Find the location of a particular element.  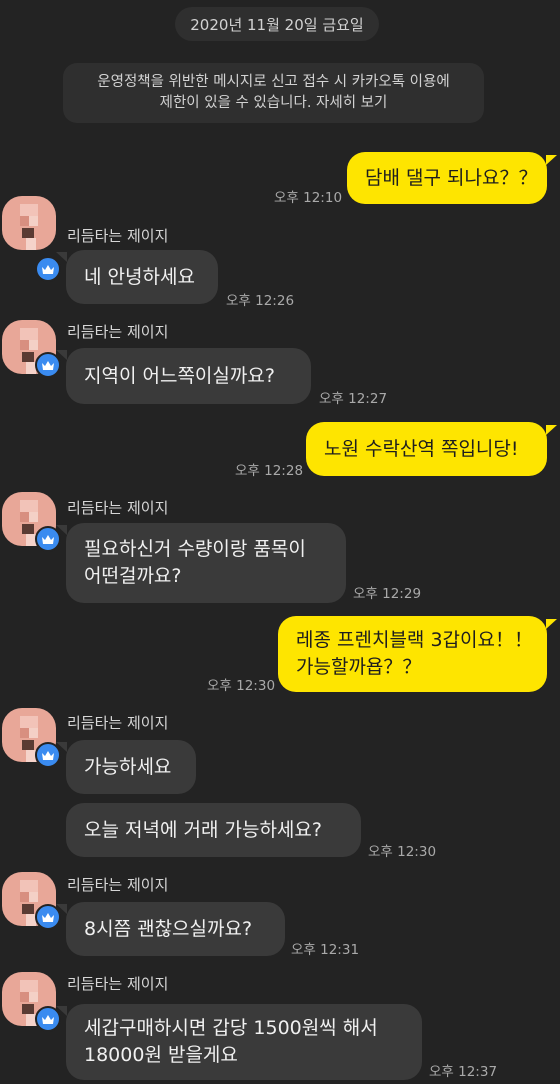

incoming-message-bubble: 네 안녕하세요 is located at coordinates (142, 277).